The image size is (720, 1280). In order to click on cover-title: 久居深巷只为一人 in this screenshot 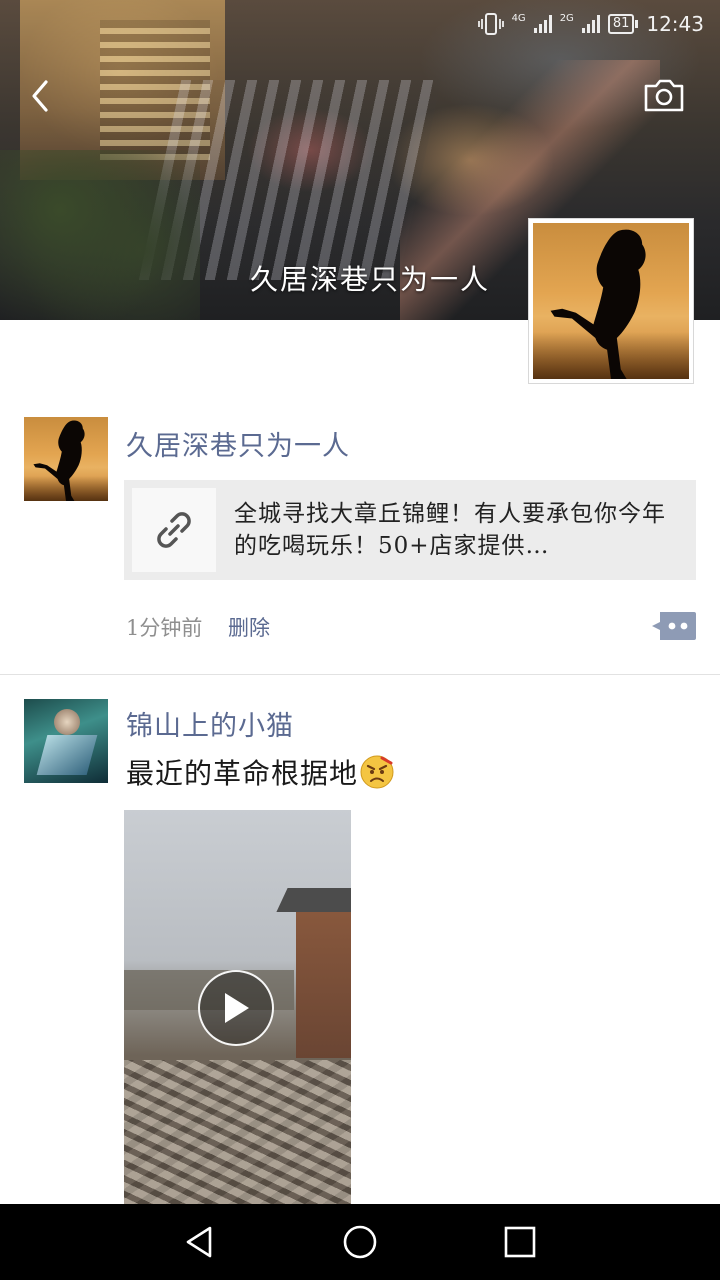, I will do `click(370, 279)`.